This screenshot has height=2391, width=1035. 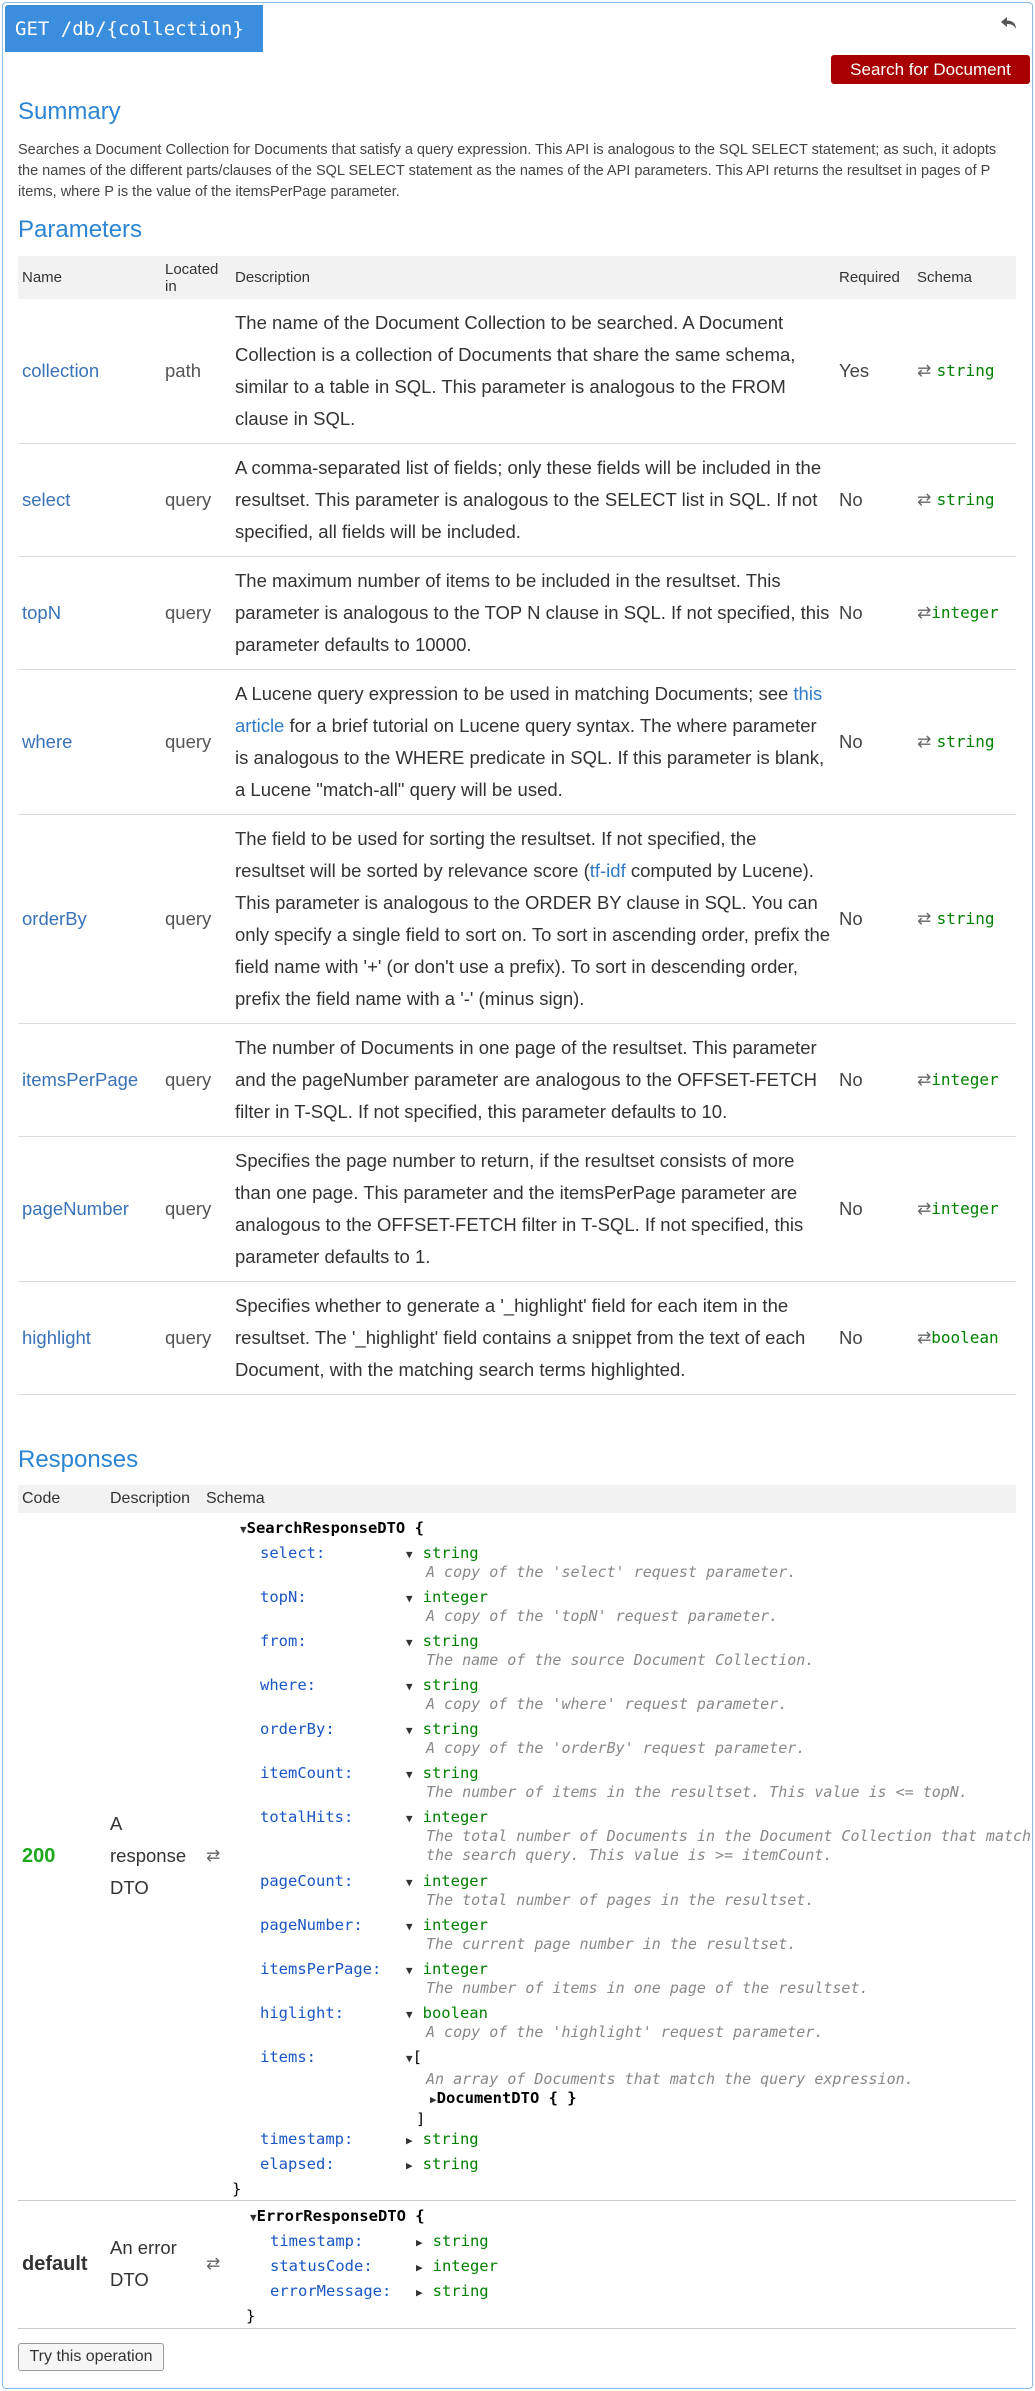 I want to click on prop-type: ▼ boolean, so click(x=447, y=2013).